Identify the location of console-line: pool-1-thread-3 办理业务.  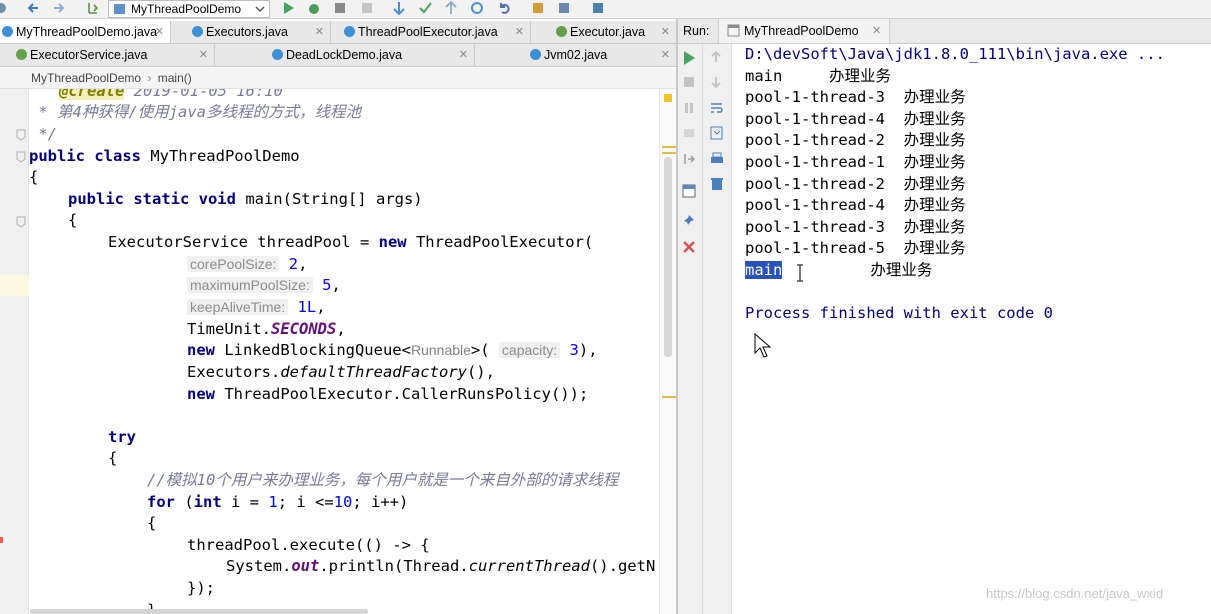
(855, 226).